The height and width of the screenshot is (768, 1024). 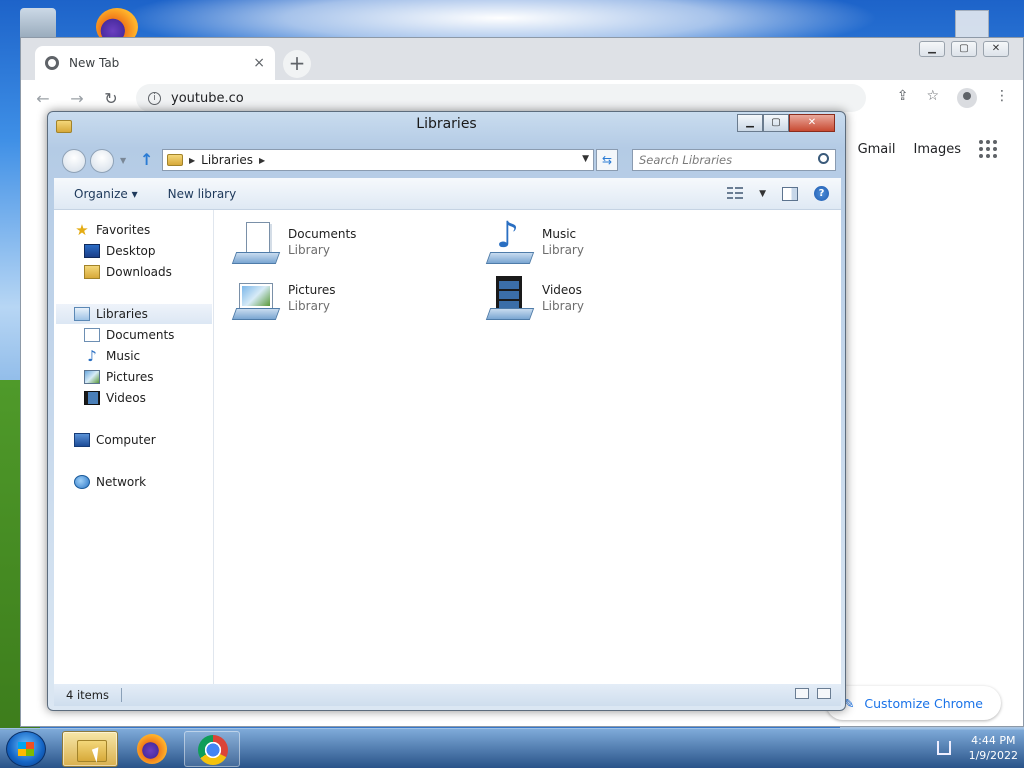 What do you see at coordinates (82, 482) in the screenshot?
I see `network-globe-icon` at bounding box center [82, 482].